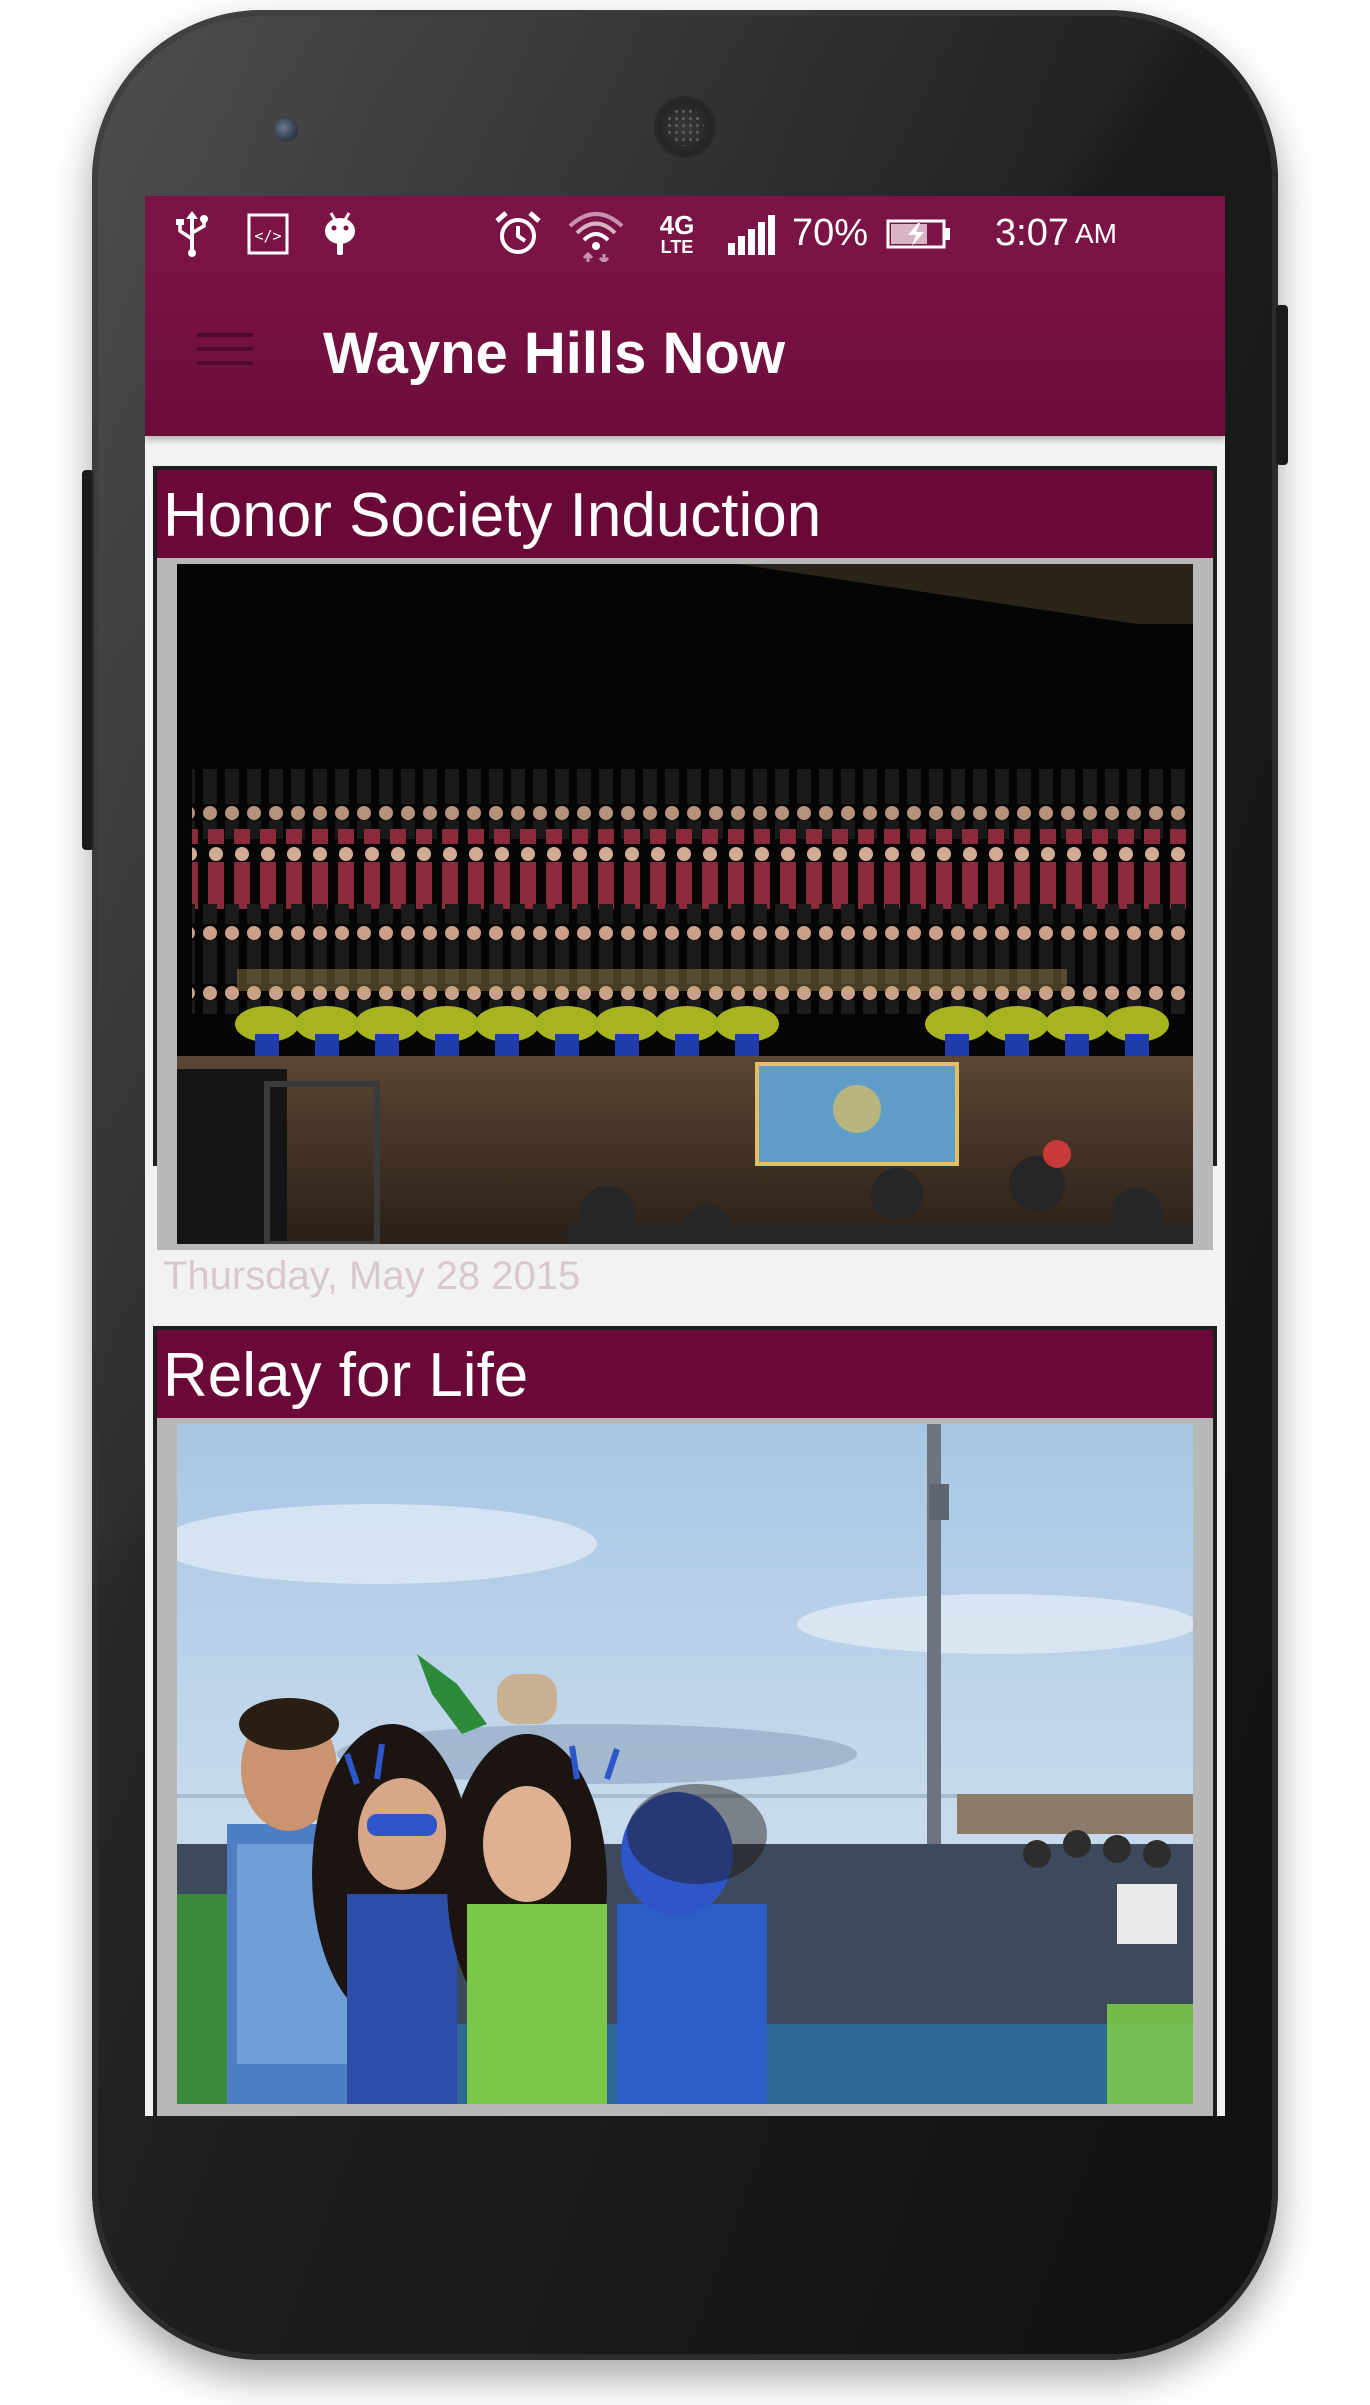 The height and width of the screenshot is (2405, 1370). I want to click on code-icon: </>, so click(268, 233).